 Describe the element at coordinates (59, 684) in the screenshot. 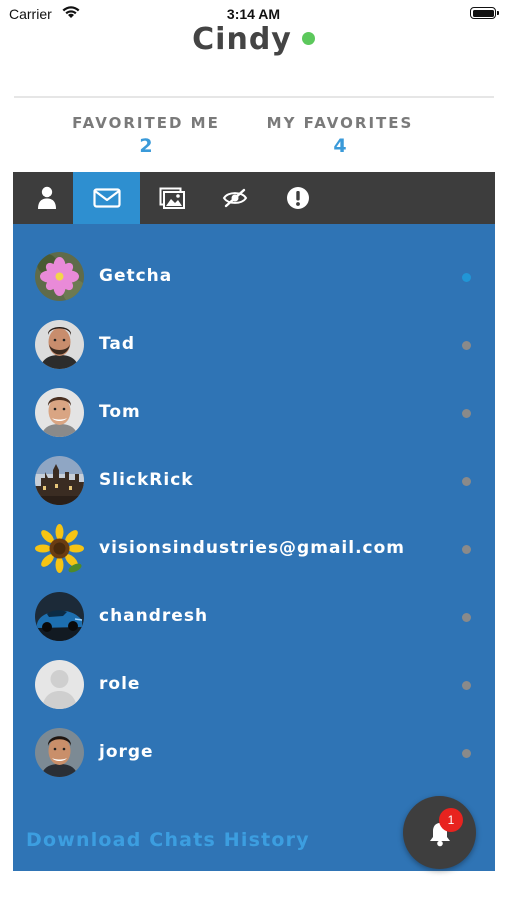

I see `default-avatar-icon` at that location.